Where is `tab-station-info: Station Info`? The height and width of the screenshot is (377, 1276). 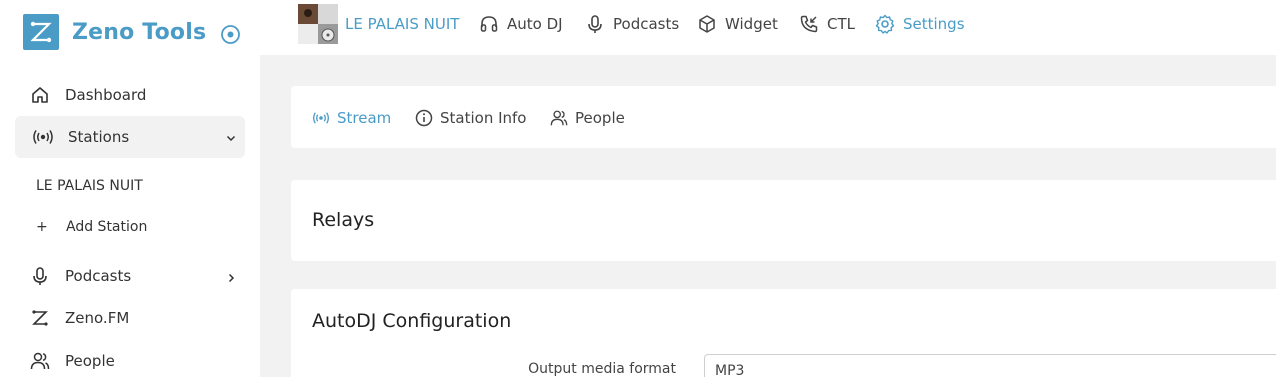 tab-station-info: Station Info is located at coordinates (470, 118).